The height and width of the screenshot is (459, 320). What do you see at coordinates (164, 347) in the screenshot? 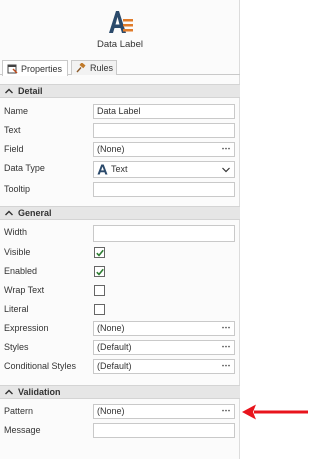
I see `styles-field: (Default) ⋯` at bounding box center [164, 347].